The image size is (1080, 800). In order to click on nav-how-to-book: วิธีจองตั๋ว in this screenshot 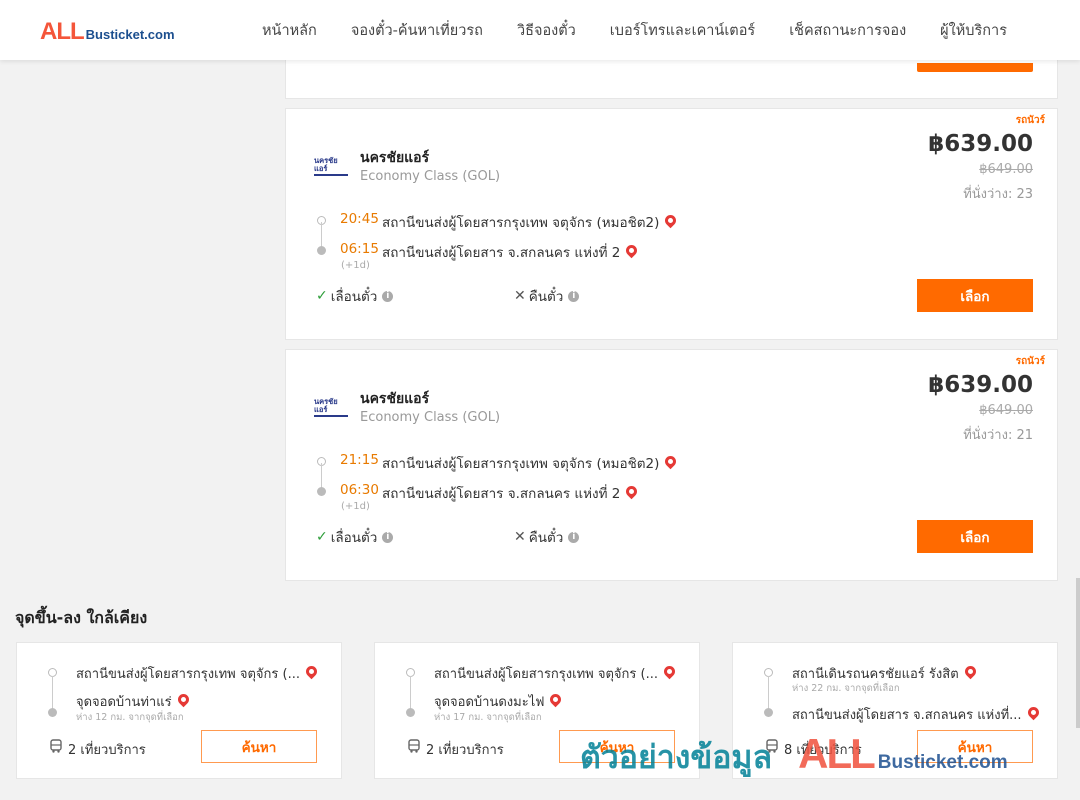, I will do `click(546, 30)`.